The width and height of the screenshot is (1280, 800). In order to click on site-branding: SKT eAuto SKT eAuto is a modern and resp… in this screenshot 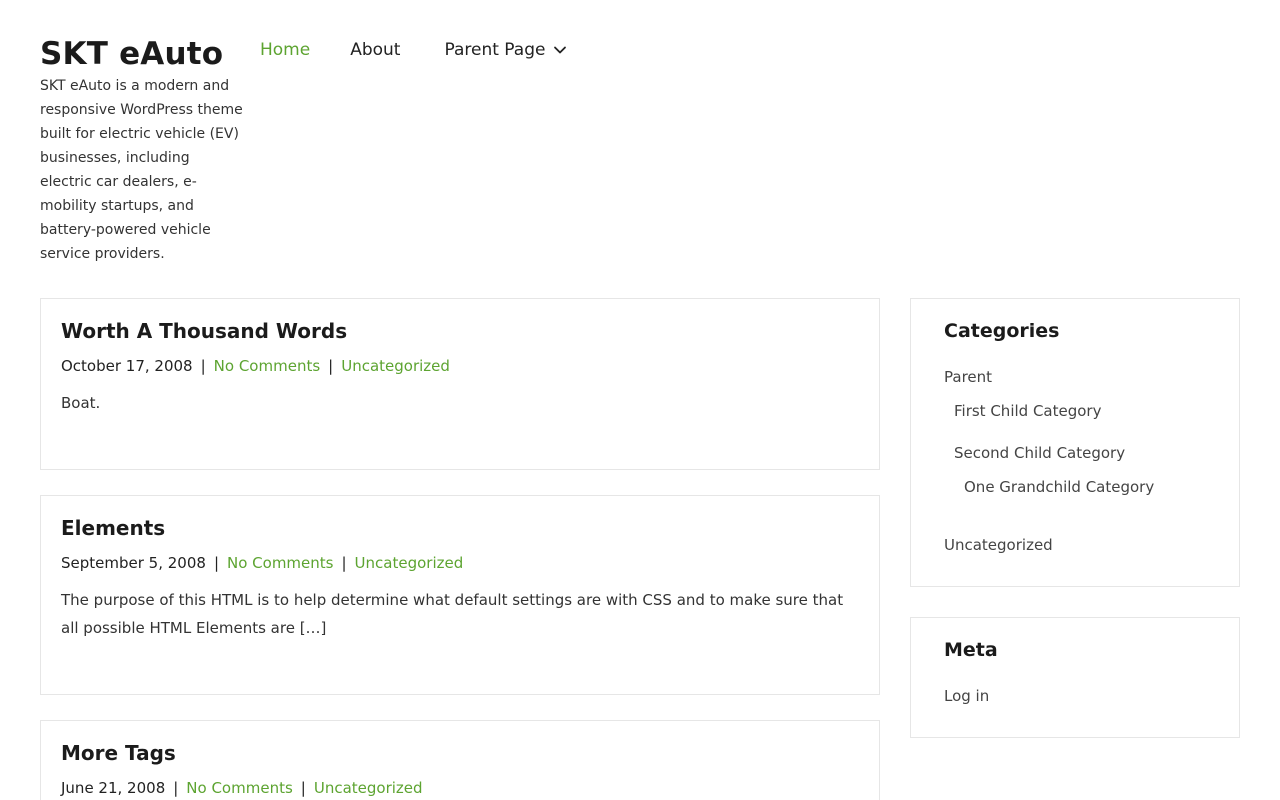, I will do `click(142, 150)`.